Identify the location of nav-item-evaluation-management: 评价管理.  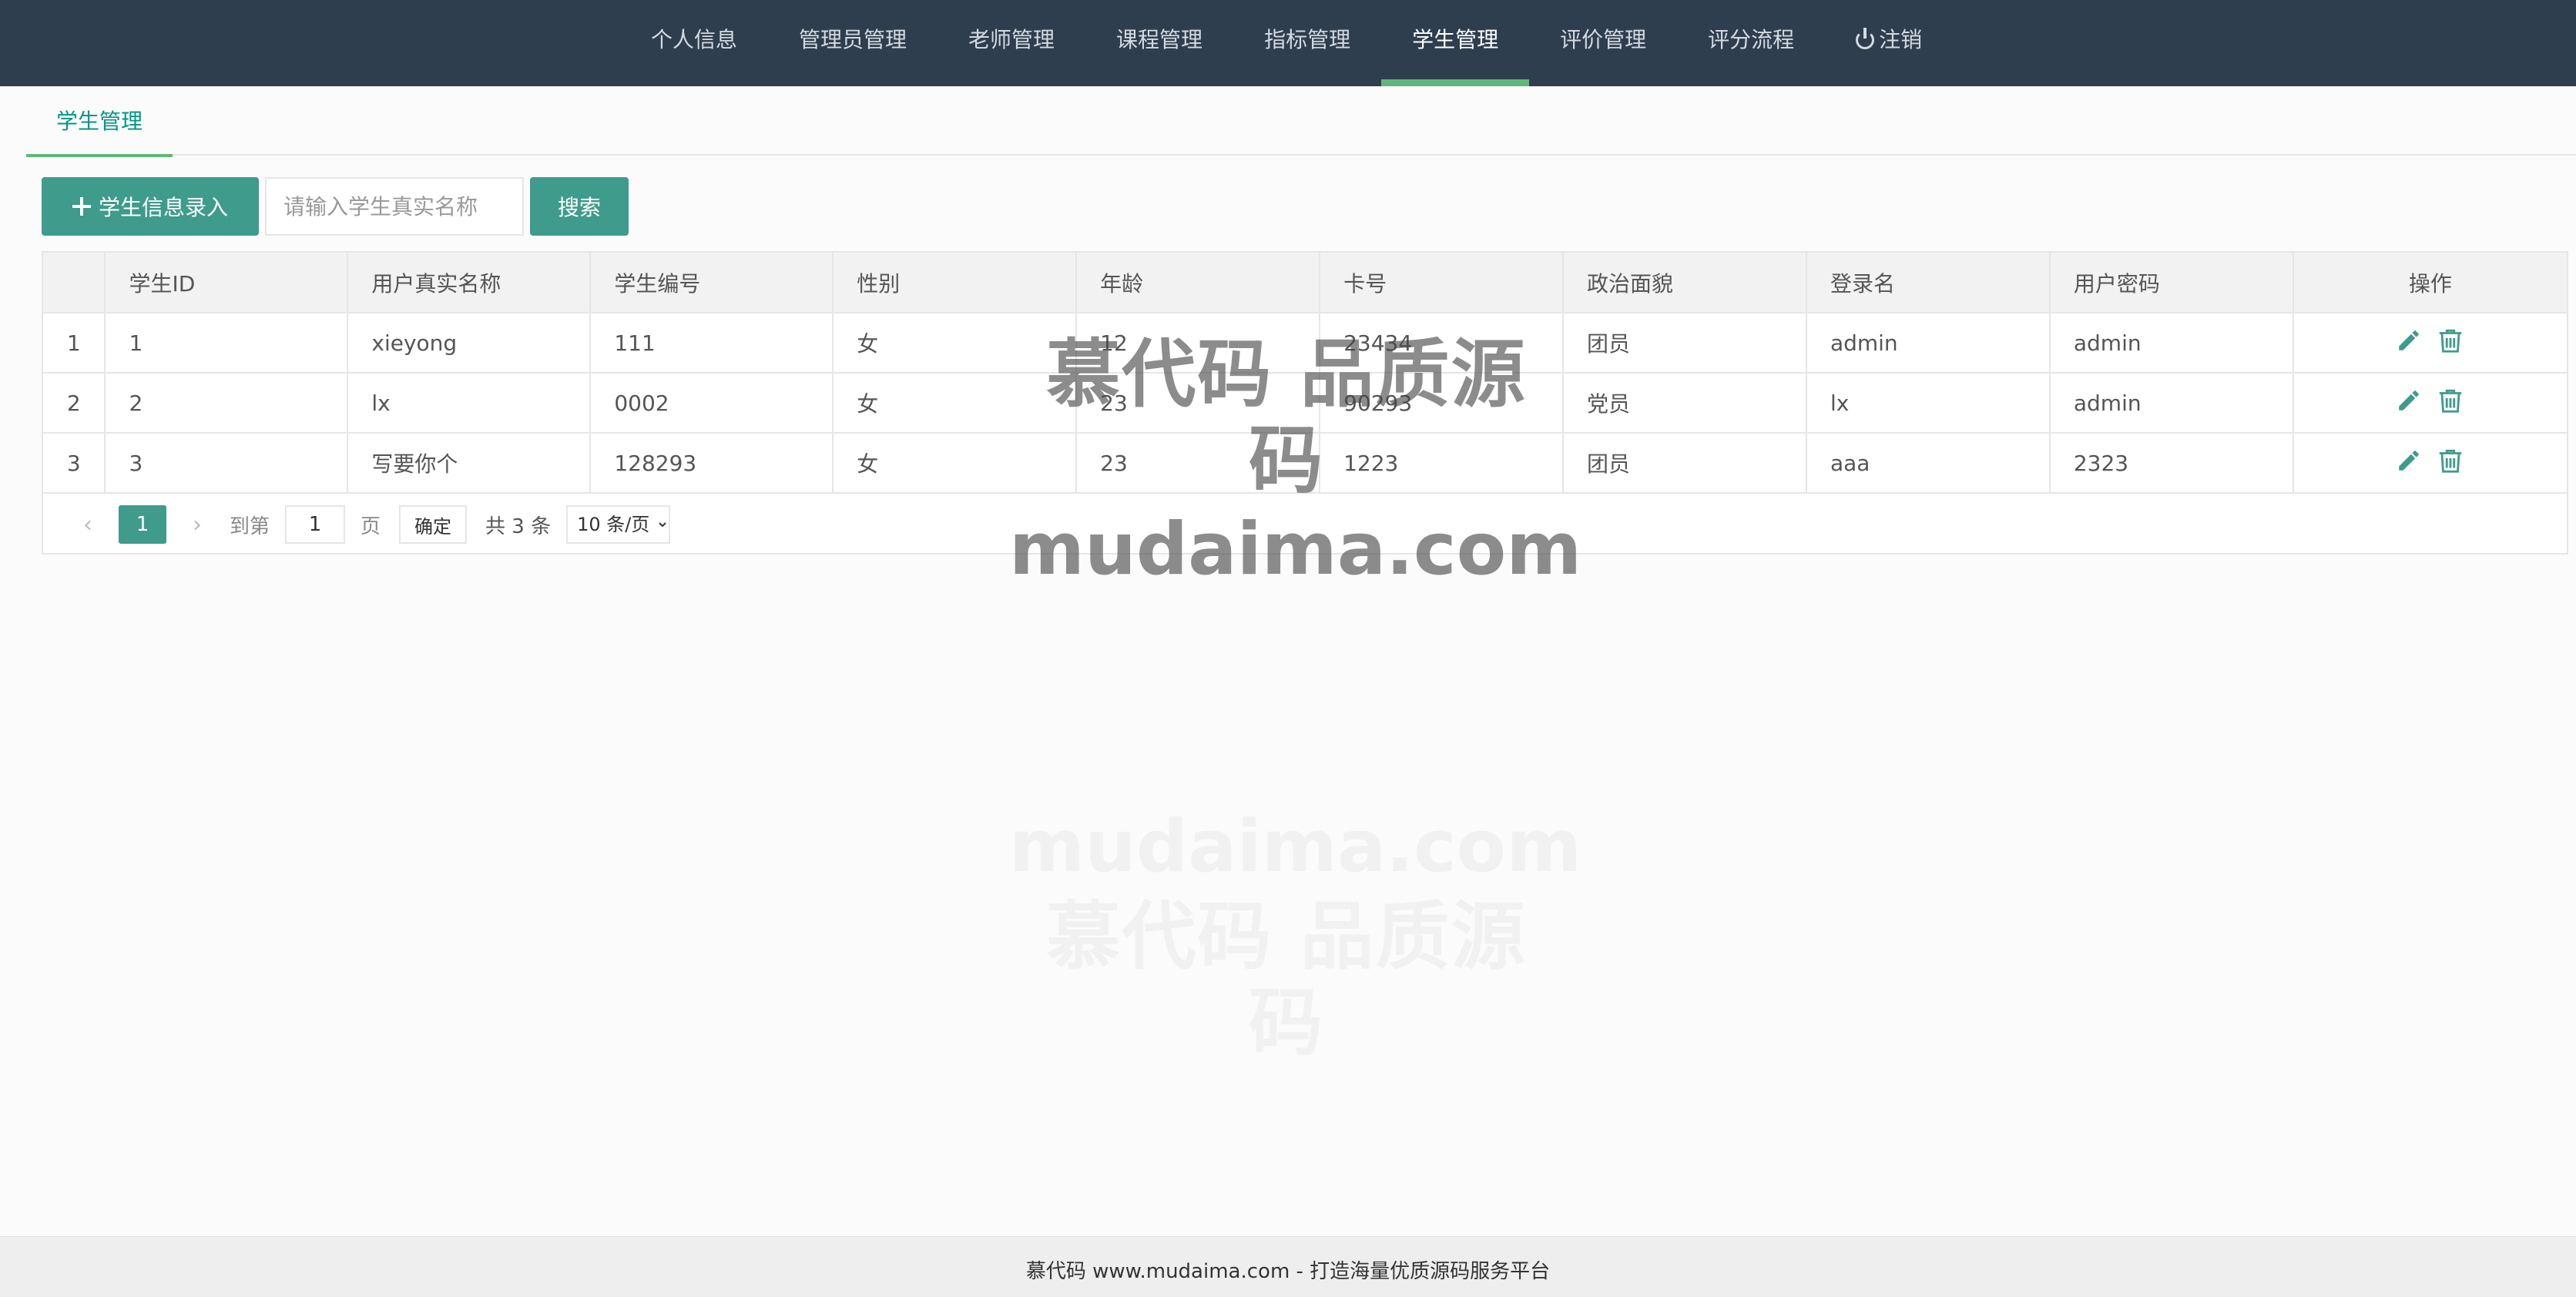
(1603, 43).